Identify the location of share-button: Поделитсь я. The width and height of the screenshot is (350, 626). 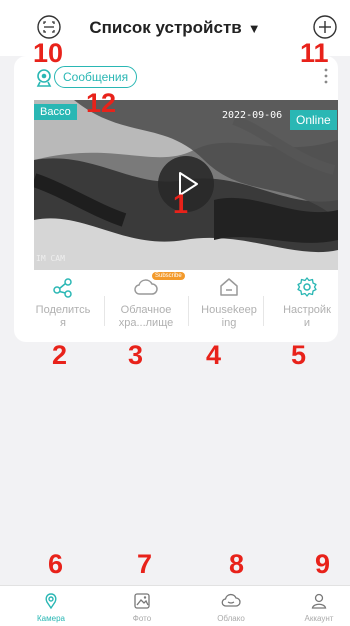
(63, 302).